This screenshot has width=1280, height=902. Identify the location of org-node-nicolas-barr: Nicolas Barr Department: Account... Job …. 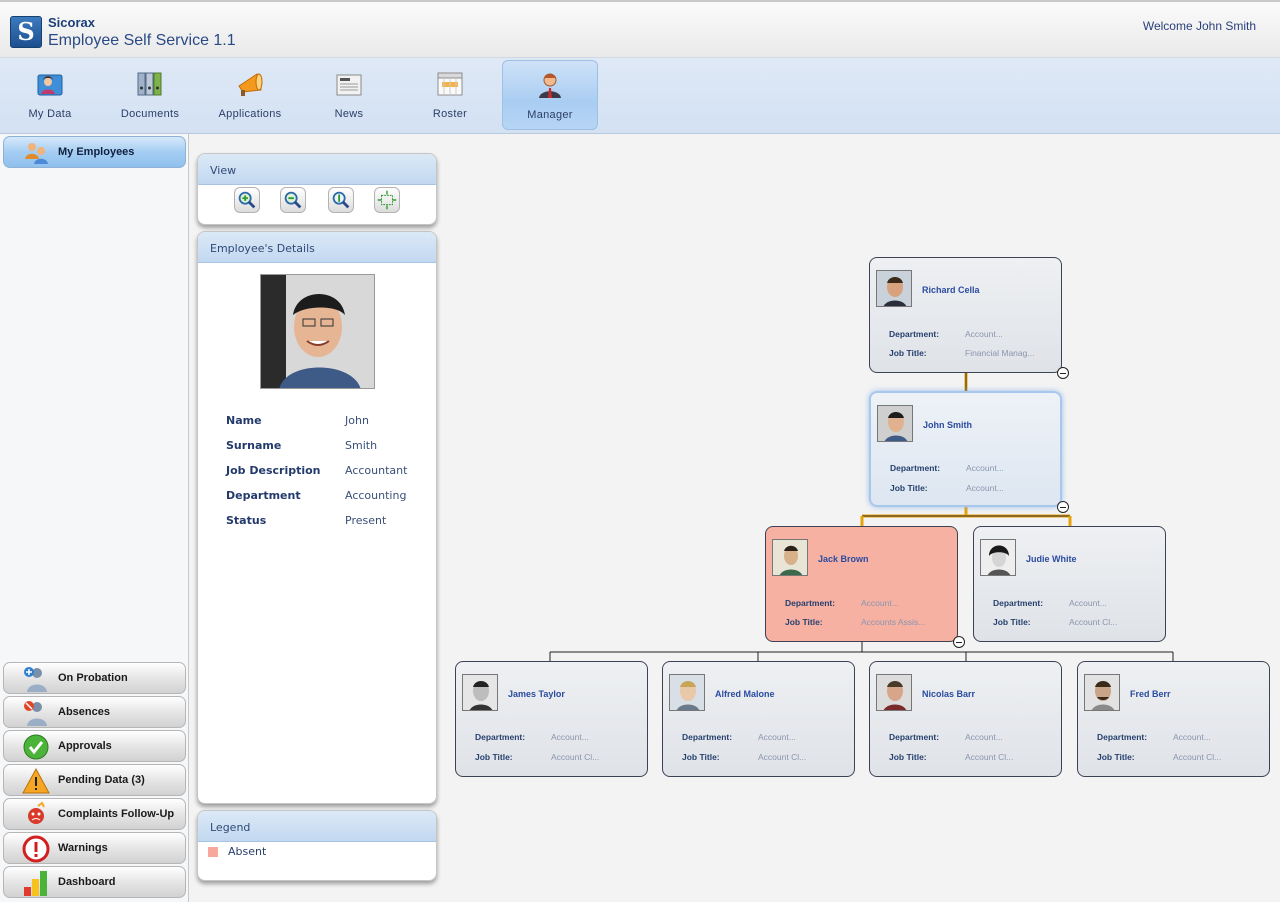
(965, 719).